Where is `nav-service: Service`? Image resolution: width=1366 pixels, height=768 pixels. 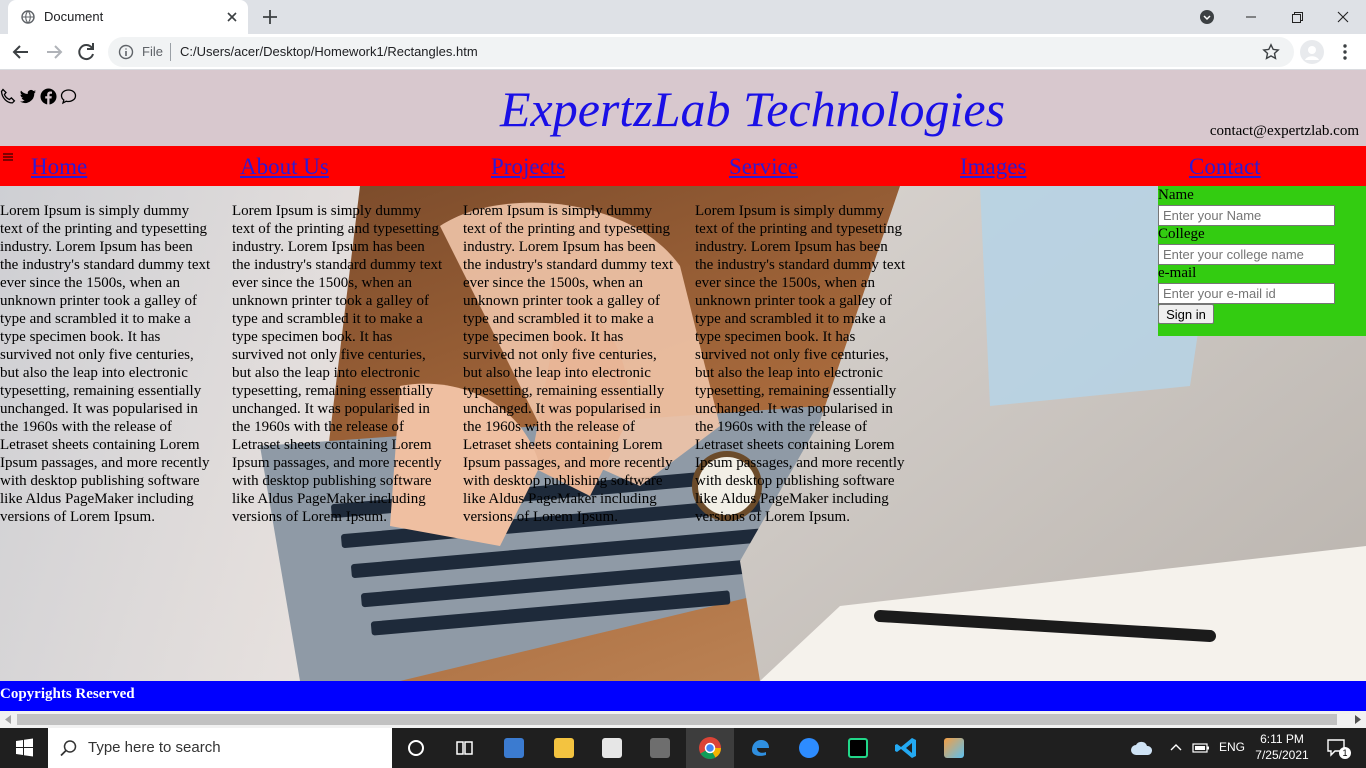
nav-service: Service is located at coordinates (763, 167).